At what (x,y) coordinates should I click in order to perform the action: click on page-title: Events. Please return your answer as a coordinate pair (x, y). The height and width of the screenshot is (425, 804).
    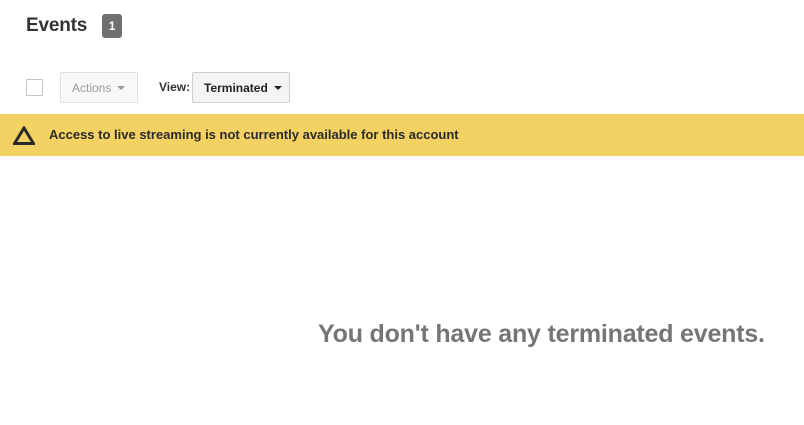
    Looking at the image, I should click on (57, 25).